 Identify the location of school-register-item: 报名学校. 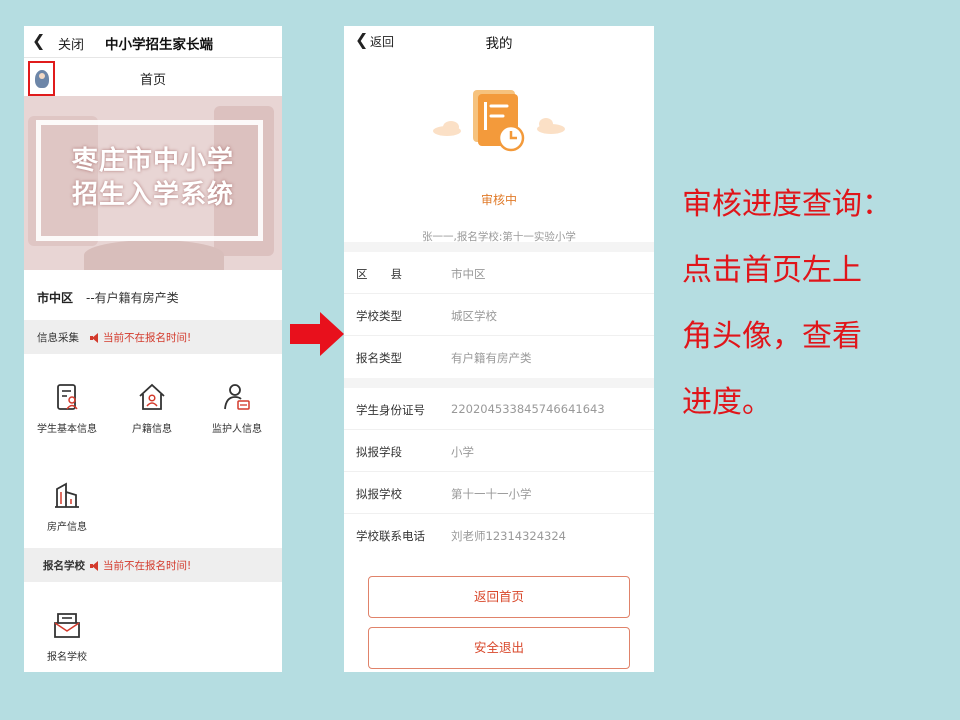
(67, 636).